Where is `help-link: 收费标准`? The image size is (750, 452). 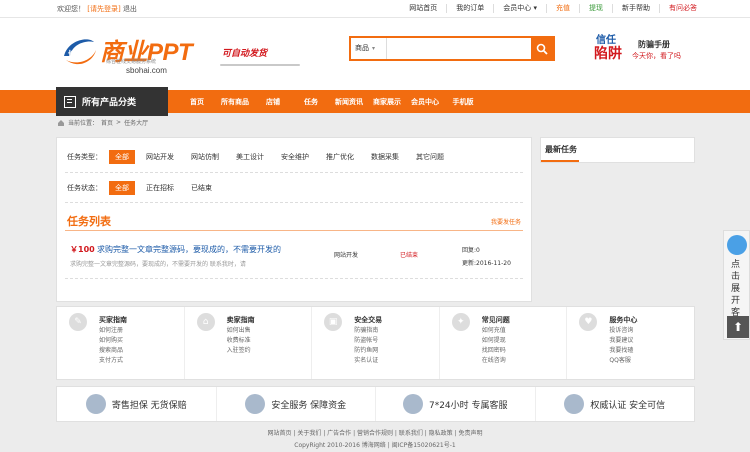
help-link: 收费标准 is located at coordinates (239, 341).